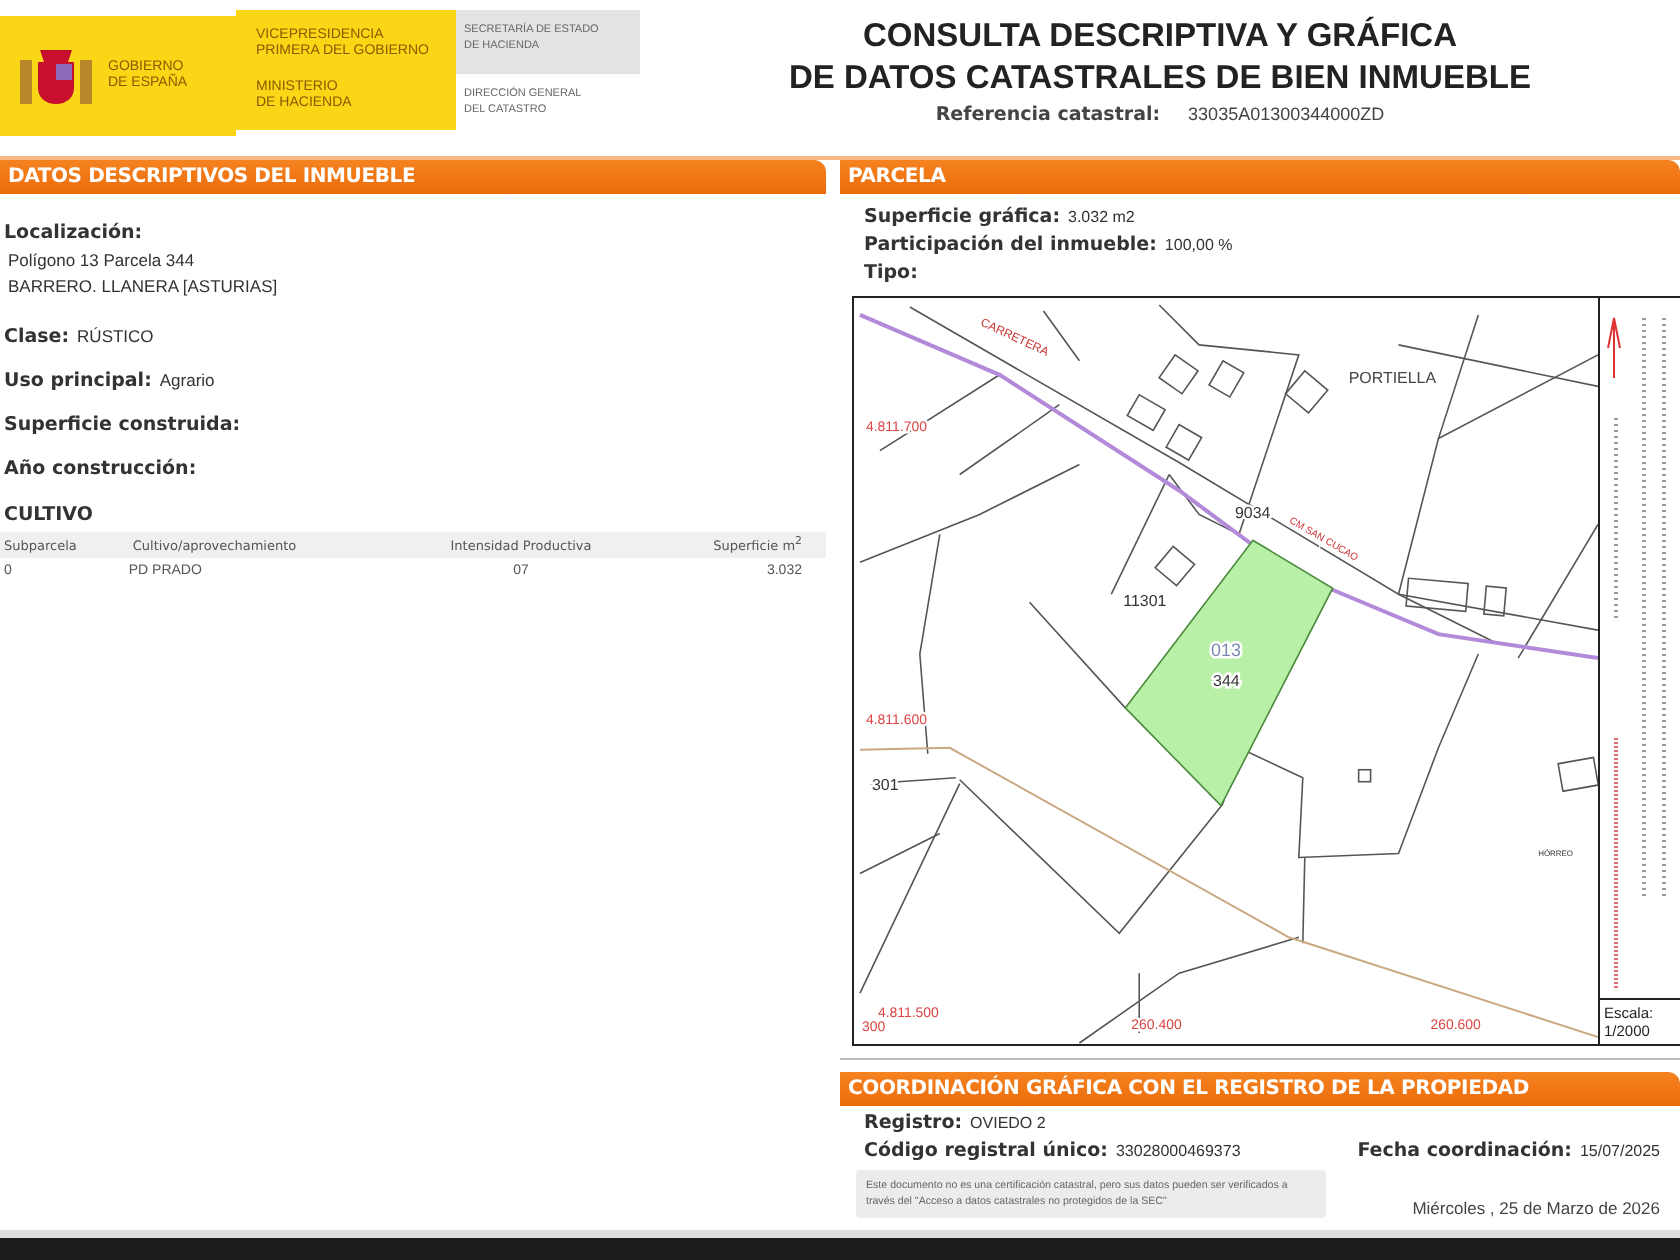 Image resolution: width=1680 pixels, height=1260 pixels. What do you see at coordinates (1464, 1151) in the screenshot?
I see `field-label: Fecha coordinación:` at bounding box center [1464, 1151].